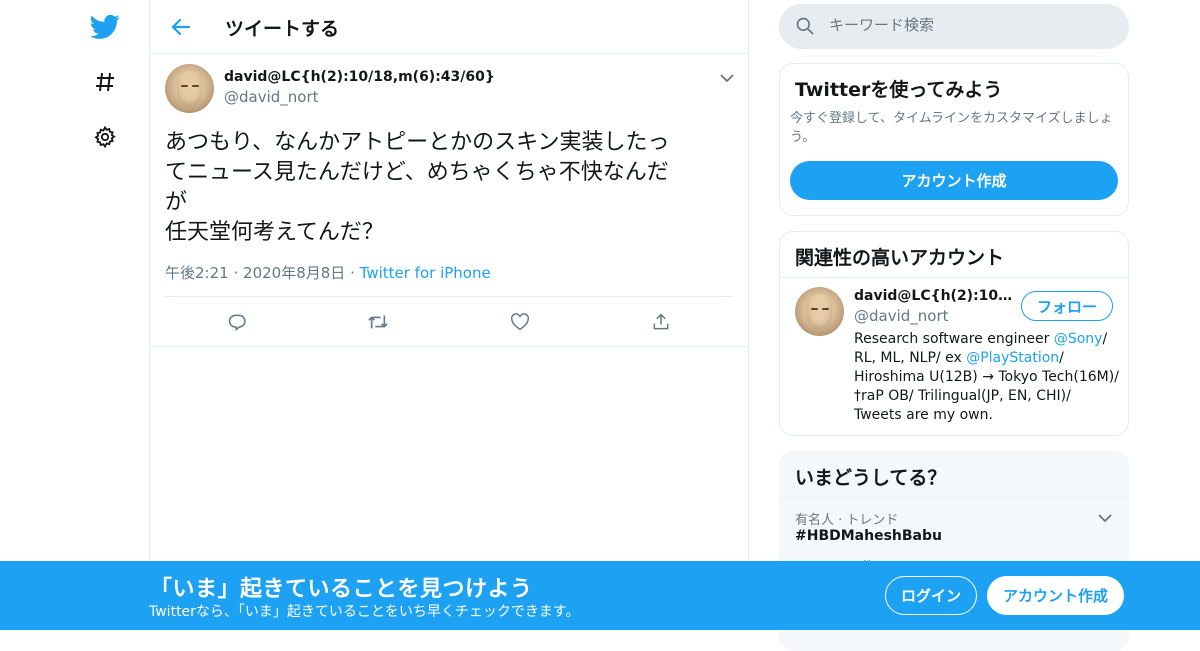  Describe the element at coordinates (1078, 339) in the screenshot. I see `mention-link: @Sony` at that location.